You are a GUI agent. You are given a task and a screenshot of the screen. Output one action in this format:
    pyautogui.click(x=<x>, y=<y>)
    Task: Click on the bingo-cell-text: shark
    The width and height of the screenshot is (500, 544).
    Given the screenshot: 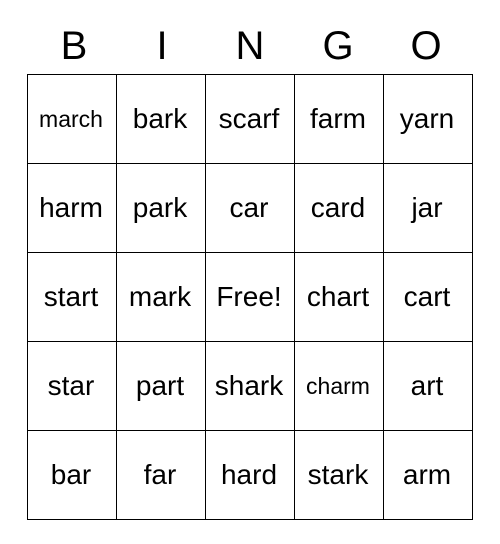 What is the action you would take?
    pyautogui.click(x=249, y=386)
    